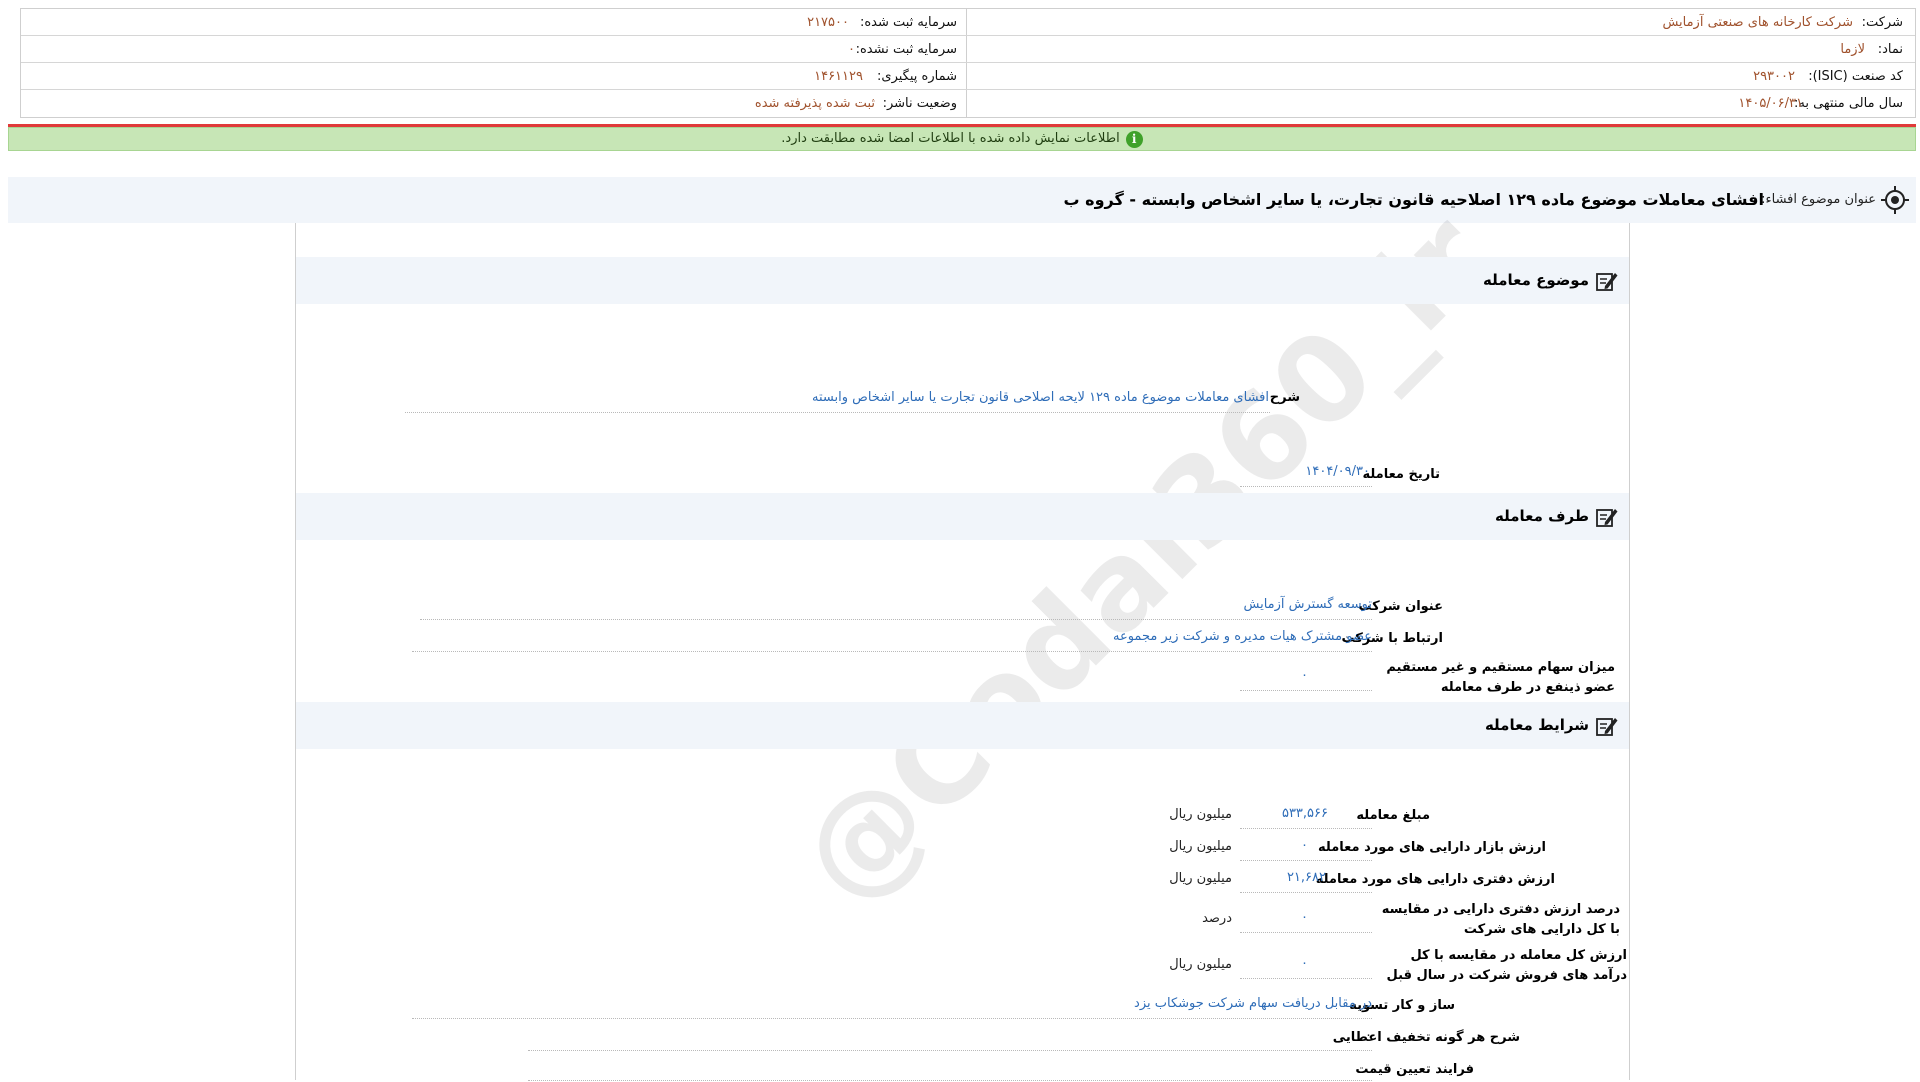 The image size is (1920, 1082). Describe the element at coordinates (1306, 979) in the screenshot. I see `revenue-ratio-underline` at that location.